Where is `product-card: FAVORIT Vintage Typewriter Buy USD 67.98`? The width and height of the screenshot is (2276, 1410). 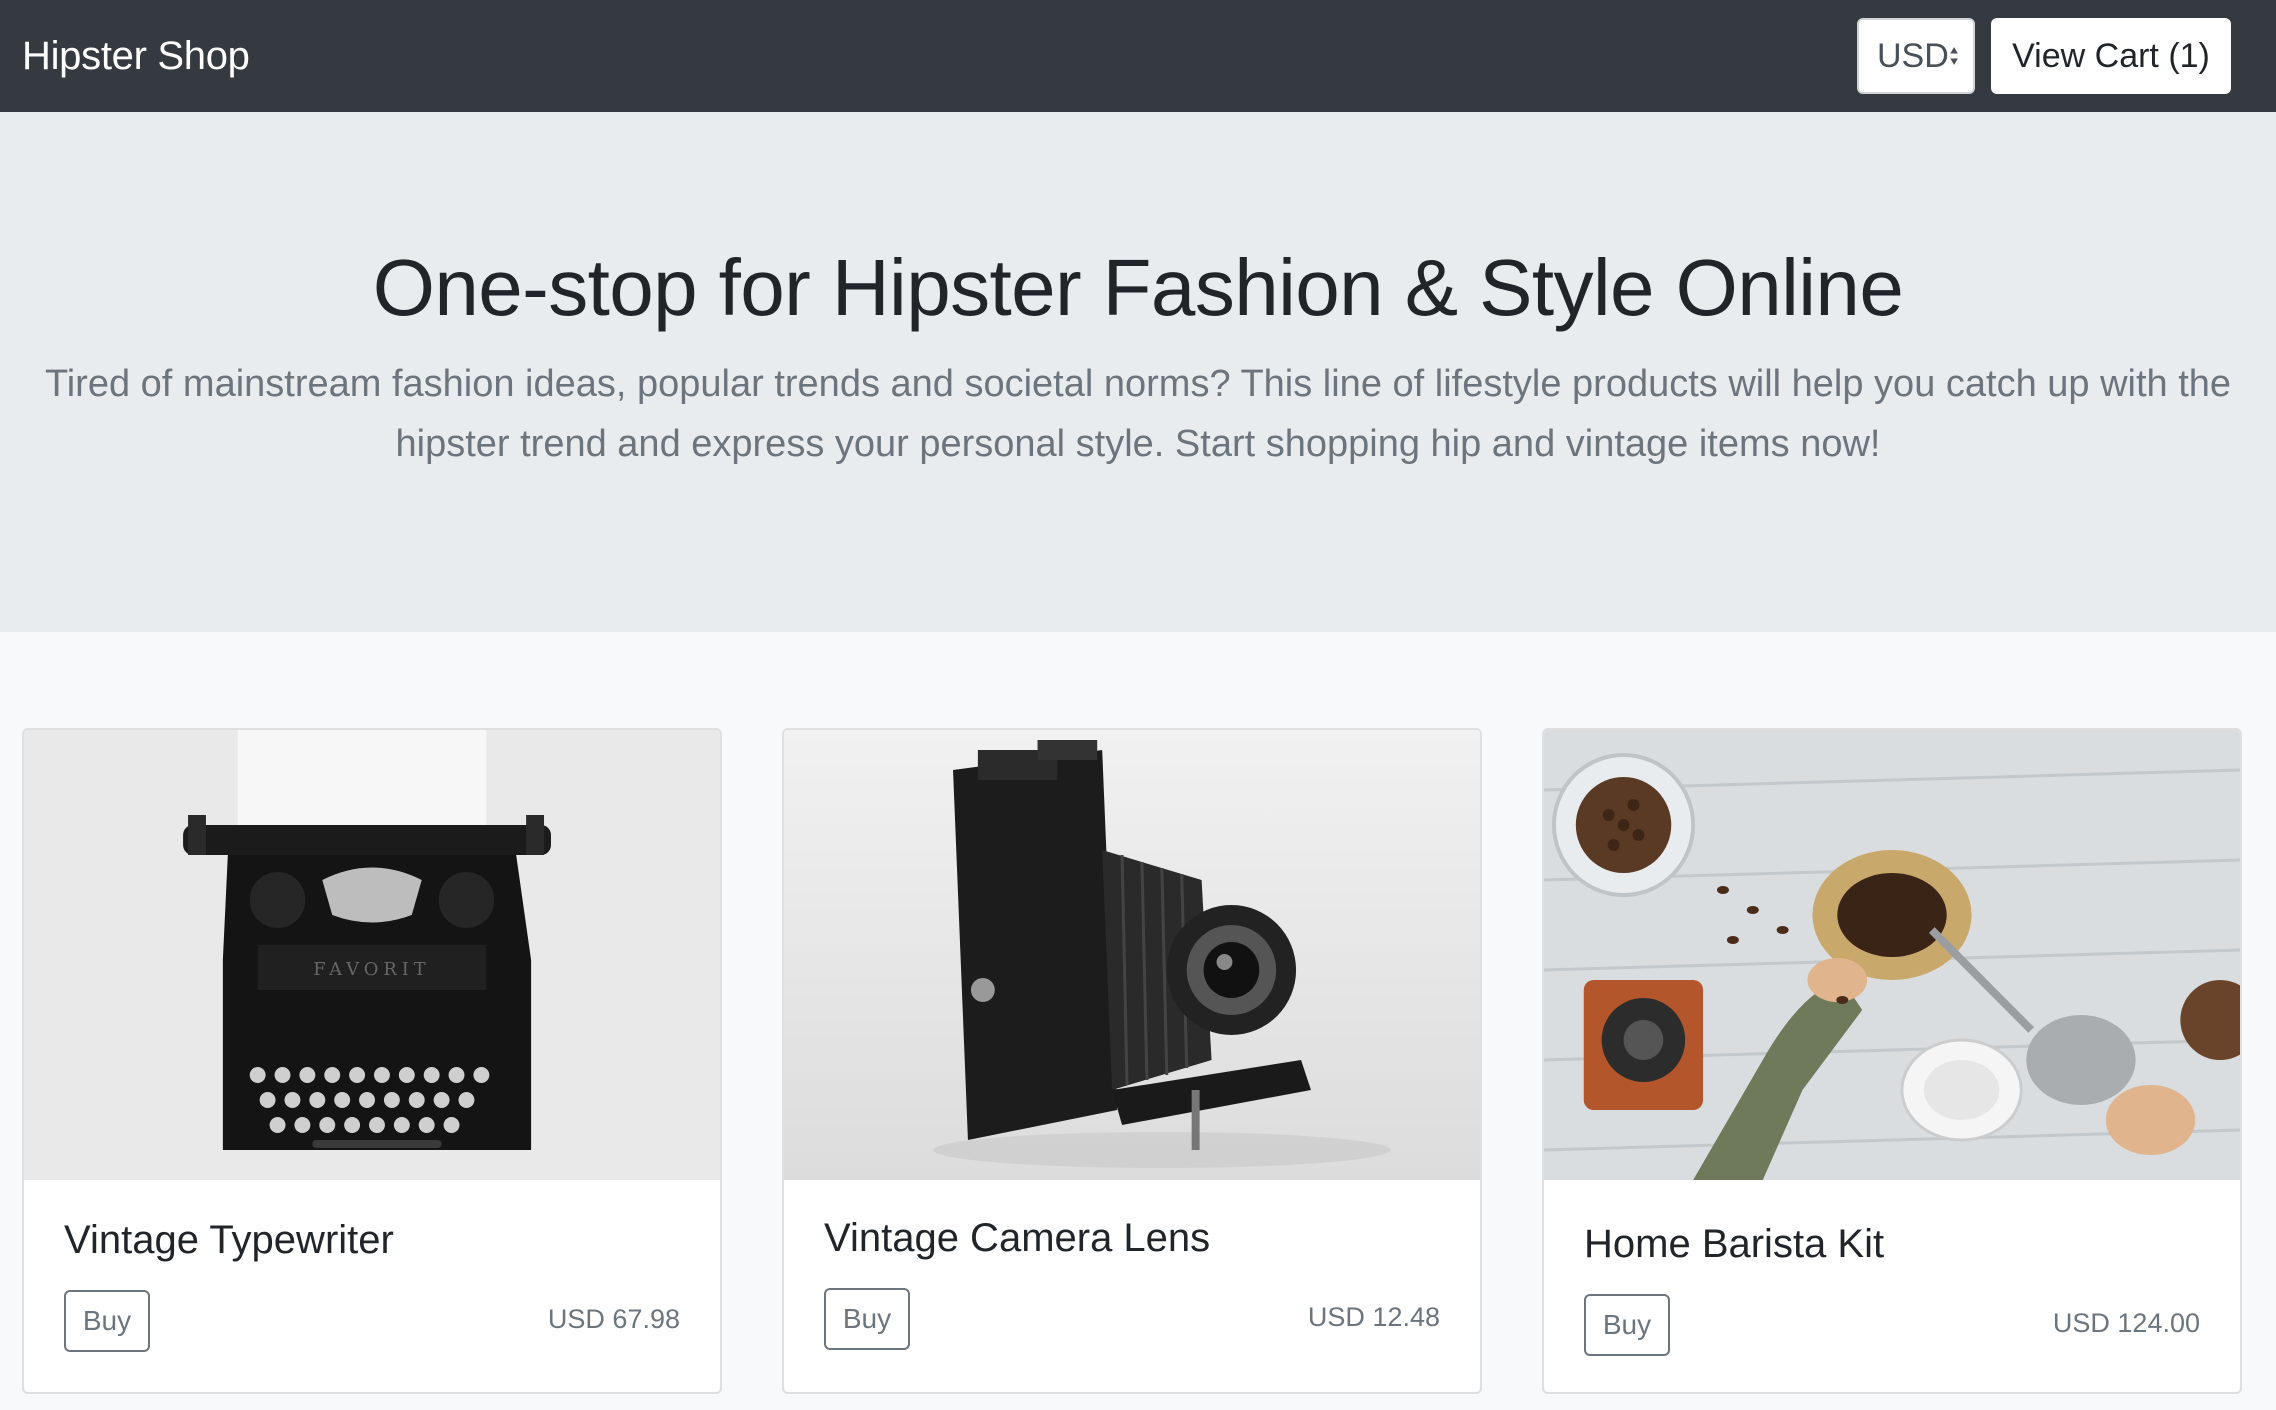 product-card: FAVORIT Vintage Typewriter Buy USD 67.98 is located at coordinates (372, 1061).